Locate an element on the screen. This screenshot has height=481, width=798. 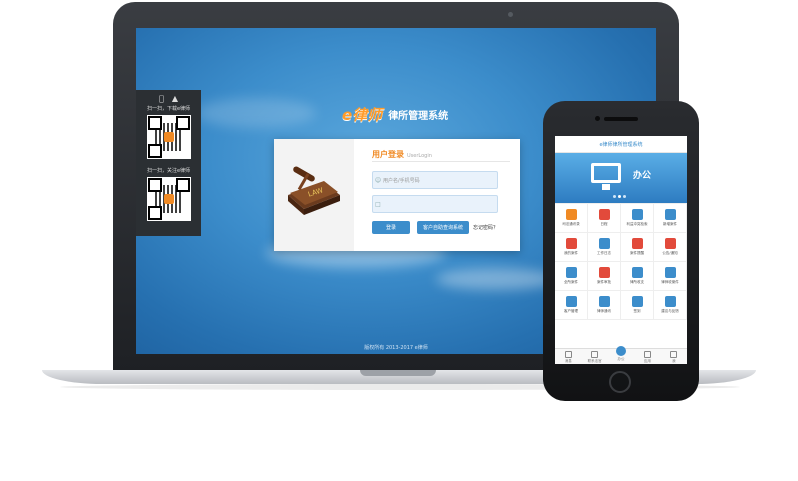
phone-header-title: e律师律所管理系统 is located at coordinates (621, 144).